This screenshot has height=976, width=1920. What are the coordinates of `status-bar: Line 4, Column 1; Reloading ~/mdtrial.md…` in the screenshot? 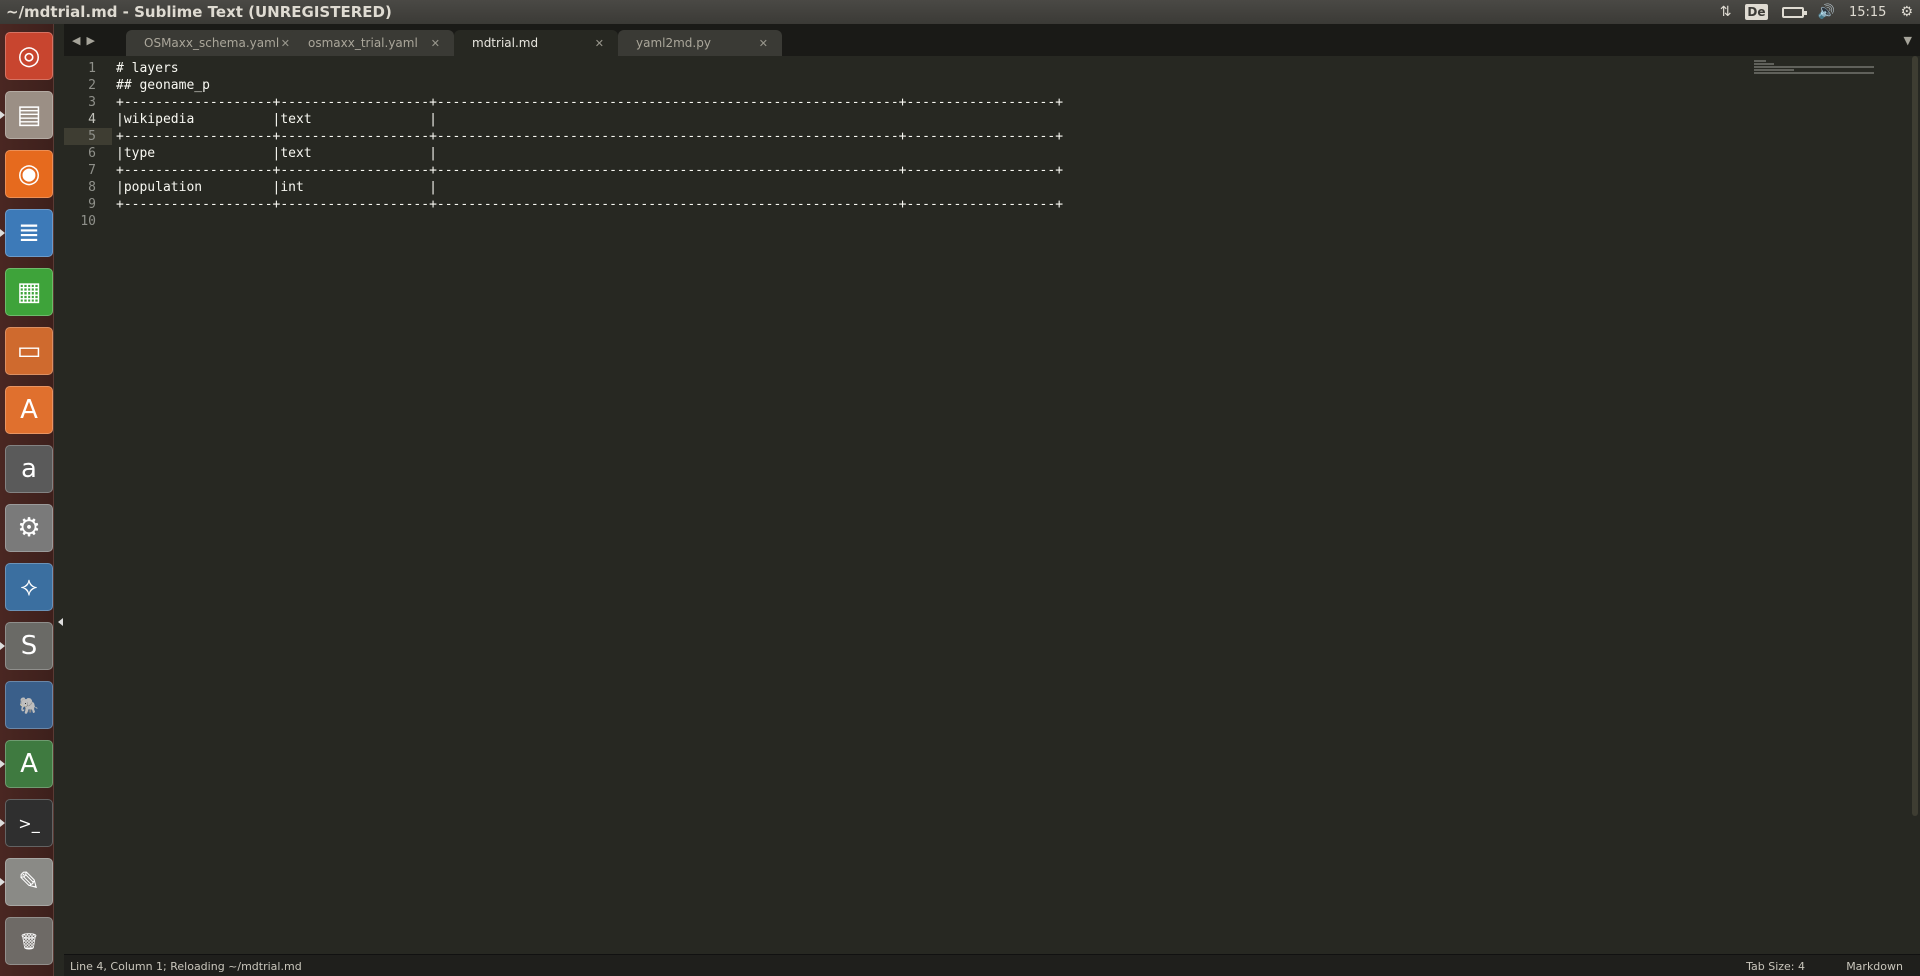 It's located at (992, 965).